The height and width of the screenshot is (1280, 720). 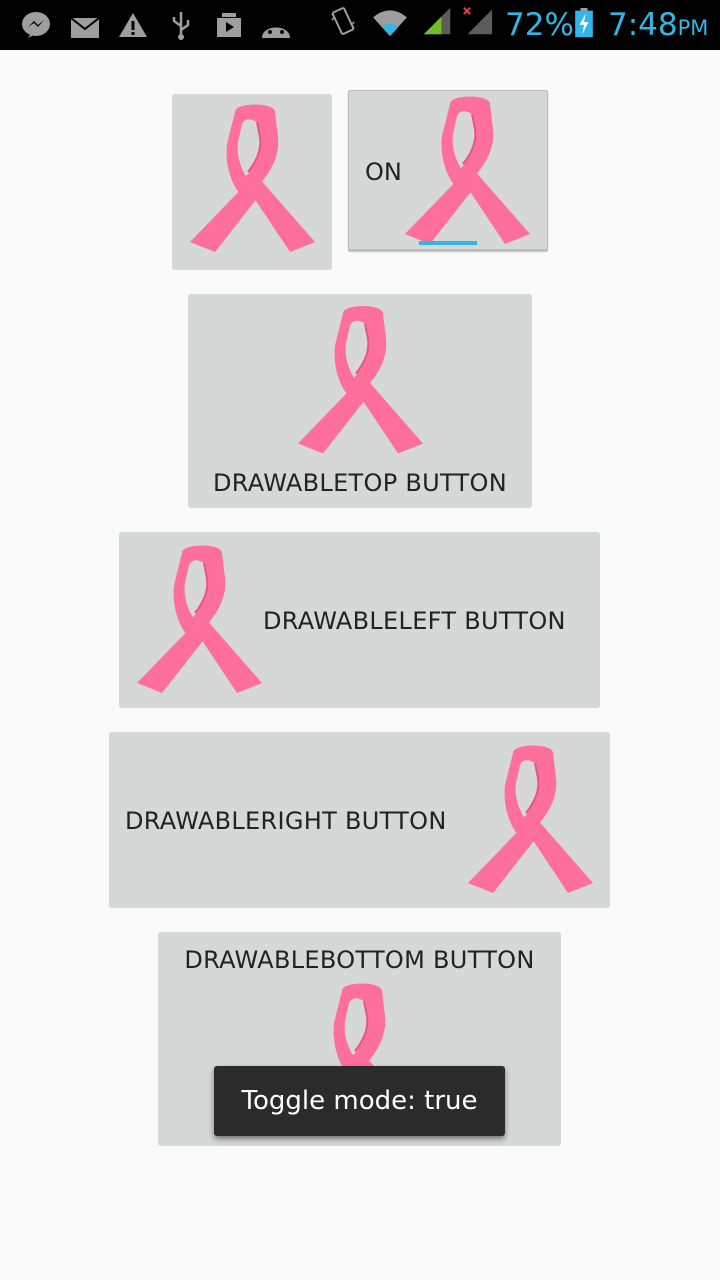 What do you see at coordinates (360, 483) in the screenshot?
I see `drawable-top-label: DRAWABLETOP BUTTON` at bounding box center [360, 483].